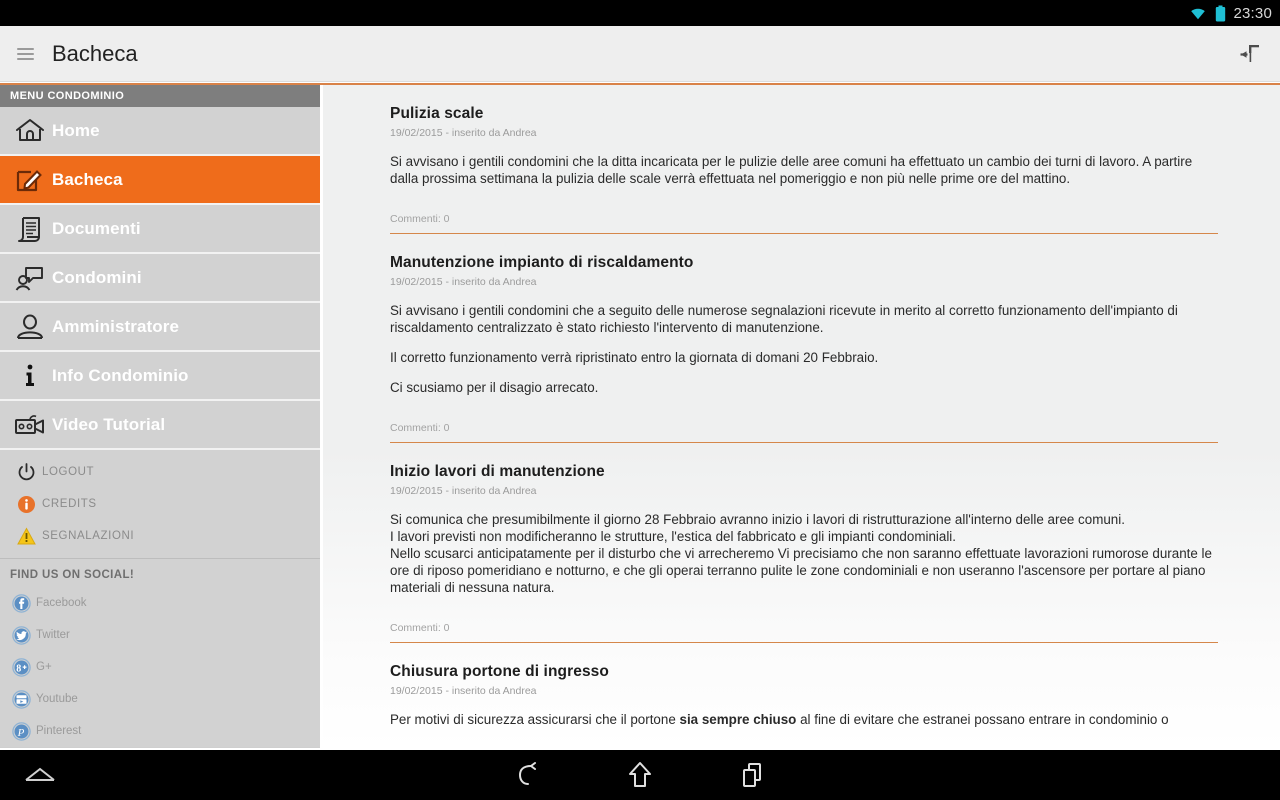  Describe the element at coordinates (1252, 13) in the screenshot. I see `status-clock: 23:30` at that location.